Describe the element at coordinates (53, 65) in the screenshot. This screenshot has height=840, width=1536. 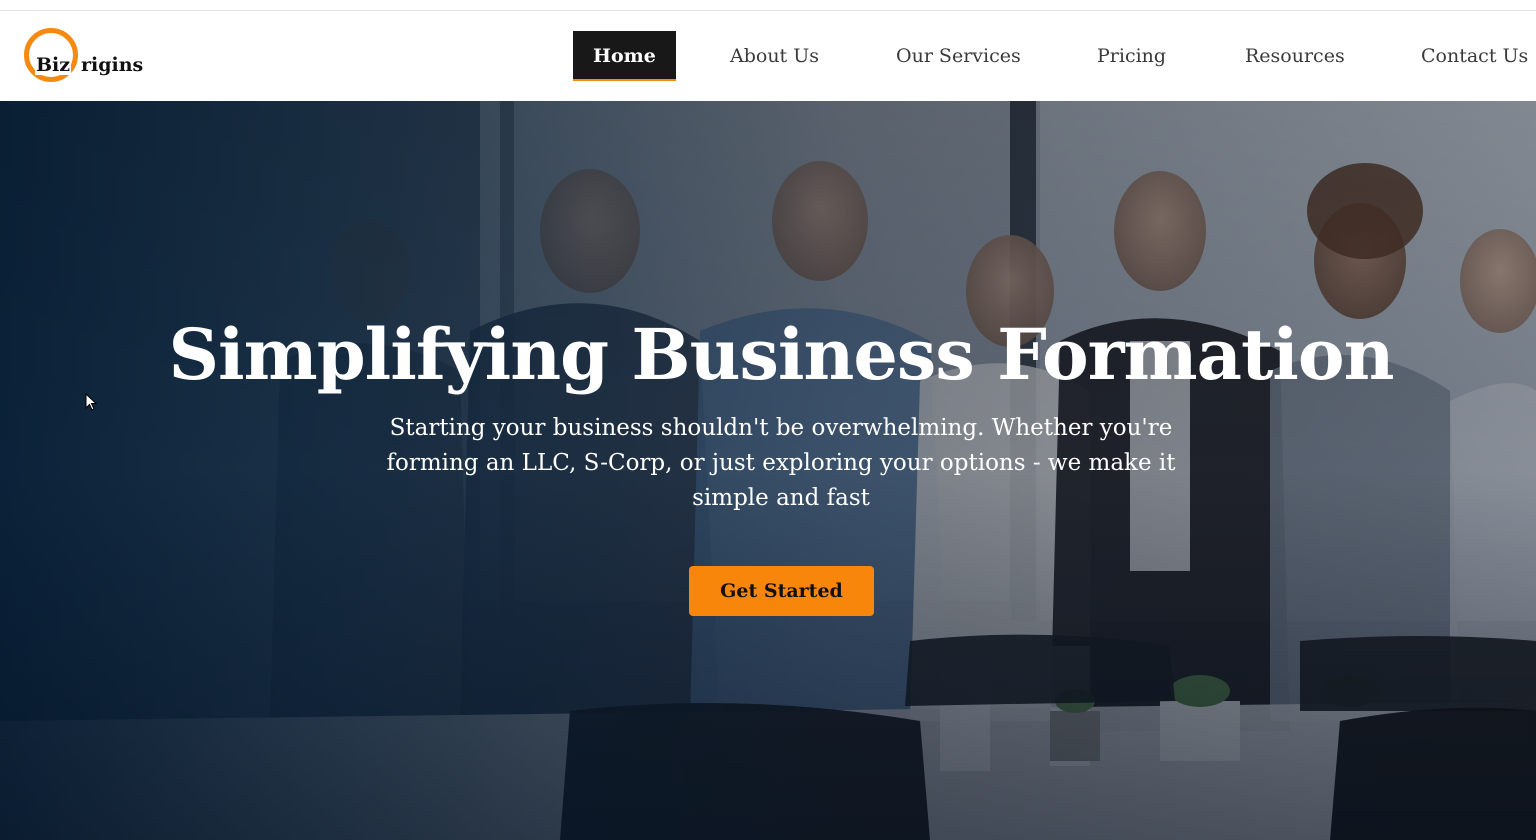
I see `logo-text-biz: Biz` at that location.